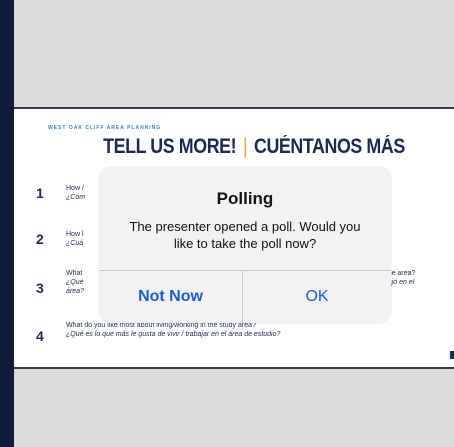 This screenshot has height=447, width=454. I want to click on question-text-en: How /, so click(75, 188).